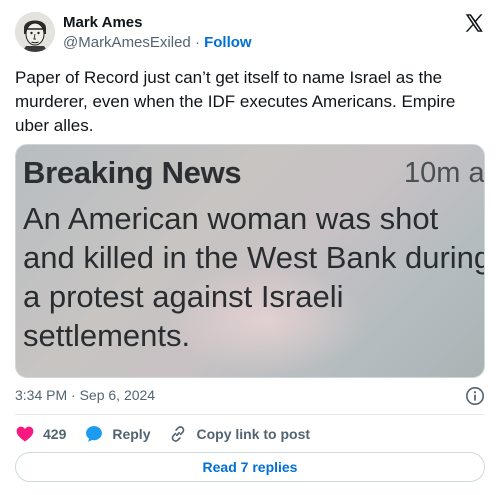 Image resolution: width=500 pixels, height=495 pixels. I want to click on divider, so click(250, 414).